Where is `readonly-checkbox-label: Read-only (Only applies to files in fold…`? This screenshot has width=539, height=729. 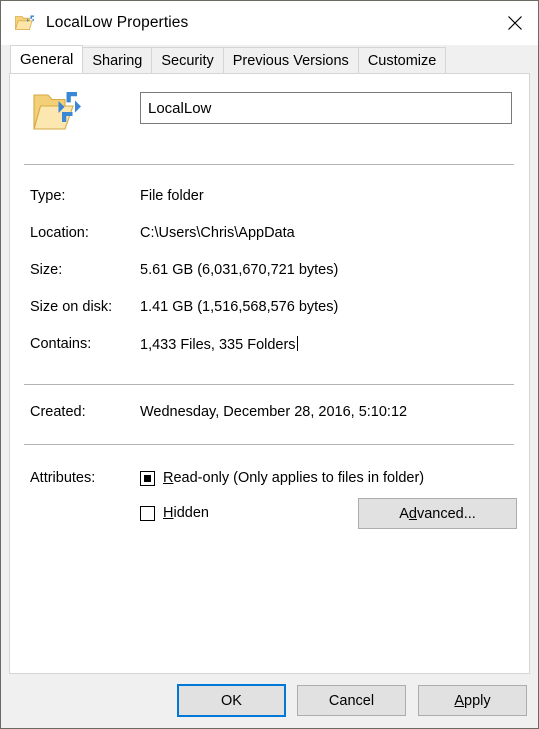 readonly-checkbox-label: Read-only (Only applies to files in fold… is located at coordinates (293, 478).